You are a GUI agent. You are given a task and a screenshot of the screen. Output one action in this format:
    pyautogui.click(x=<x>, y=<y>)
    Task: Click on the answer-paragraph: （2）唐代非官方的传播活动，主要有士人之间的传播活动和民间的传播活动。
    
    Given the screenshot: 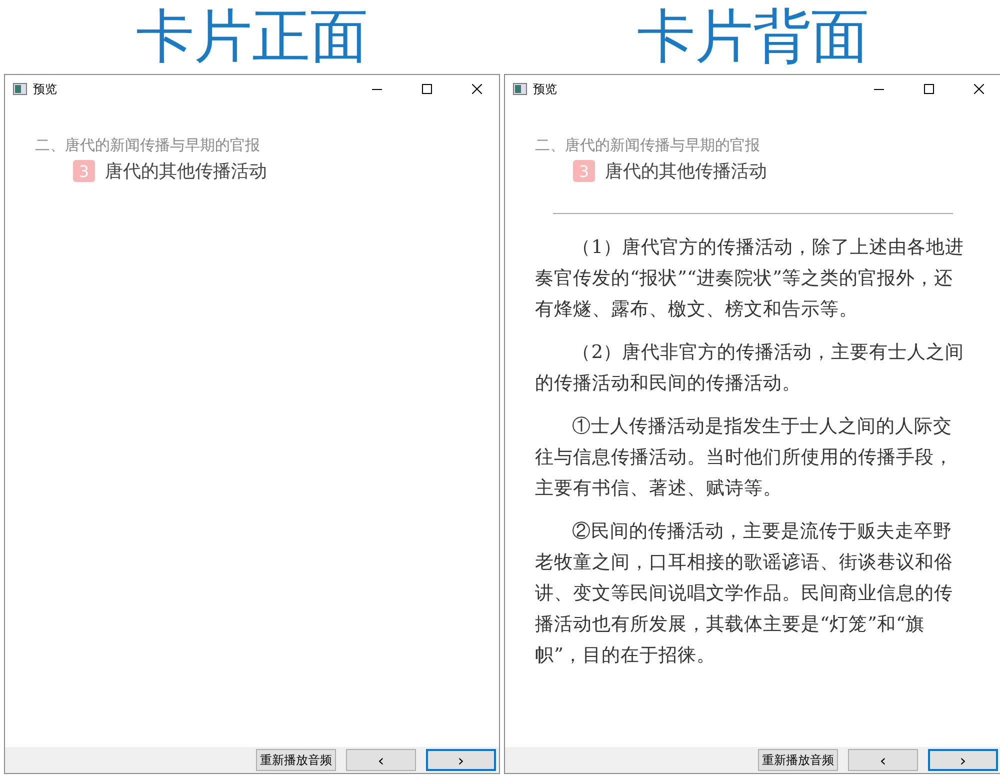 What is the action you would take?
    pyautogui.click(x=750, y=368)
    